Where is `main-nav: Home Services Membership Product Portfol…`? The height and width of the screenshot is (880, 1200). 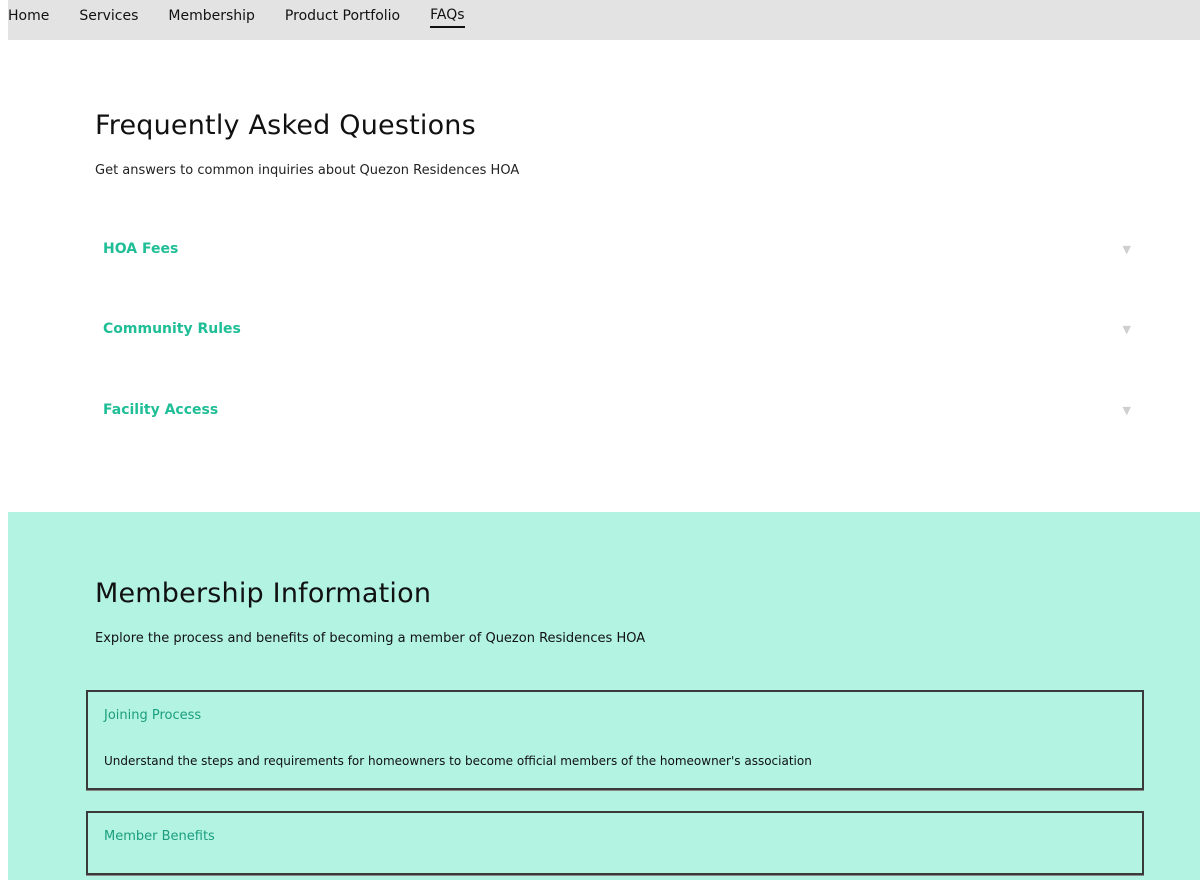 main-nav: Home Services Membership Product Portfol… is located at coordinates (251, 16).